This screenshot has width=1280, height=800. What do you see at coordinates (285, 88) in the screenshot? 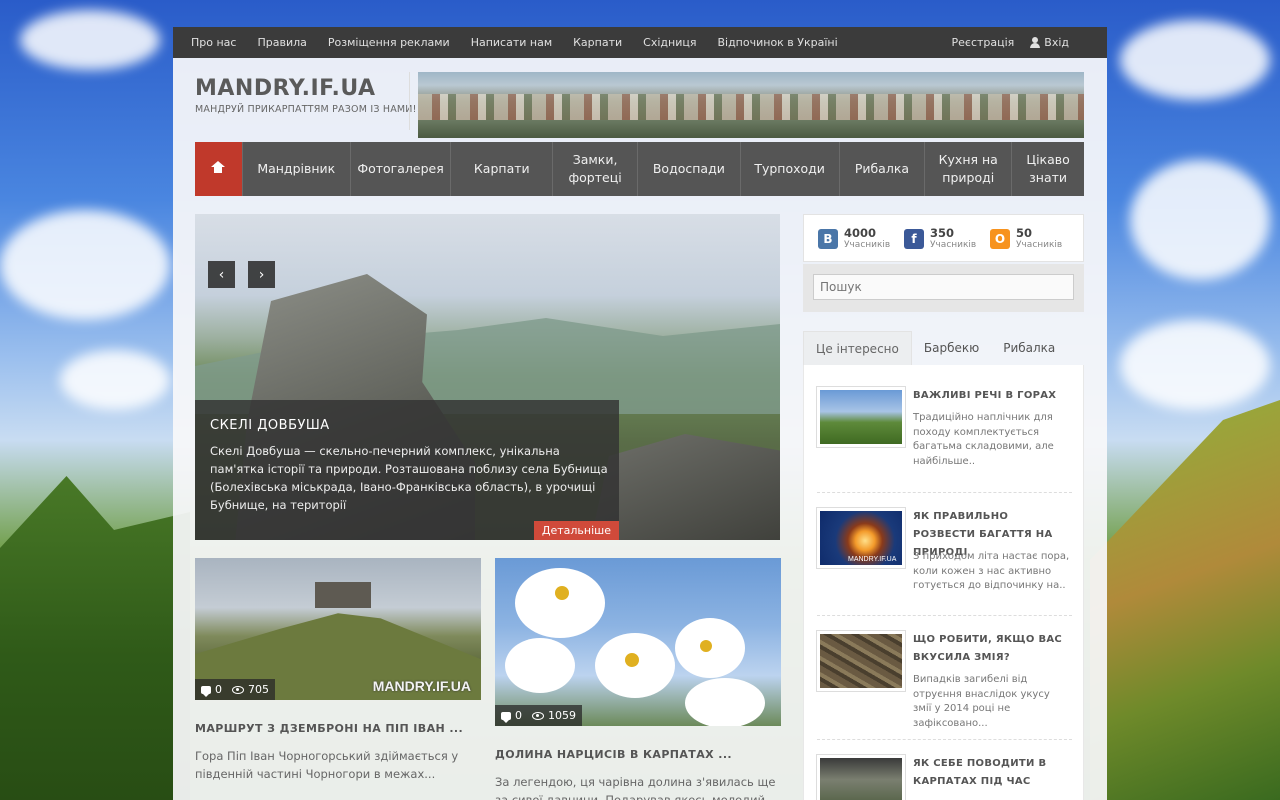
I see `site-name: MANDRY.IF.UA` at bounding box center [285, 88].